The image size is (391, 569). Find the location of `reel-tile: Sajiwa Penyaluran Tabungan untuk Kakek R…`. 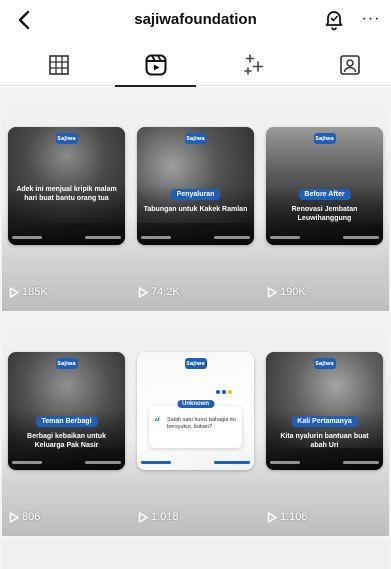

reel-tile: Sajiwa Penyaluran Tabungan untuk Kakek R… is located at coordinates (195, 200).